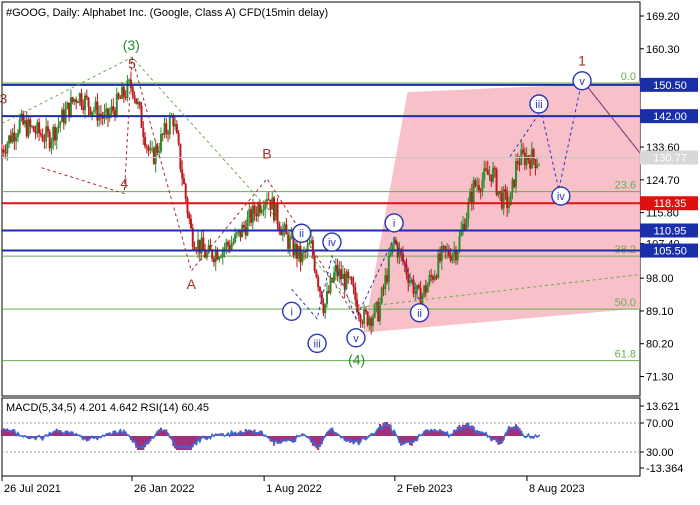 The height and width of the screenshot is (505, 700). I want to click on wave-label: 1, so click(582, 60).